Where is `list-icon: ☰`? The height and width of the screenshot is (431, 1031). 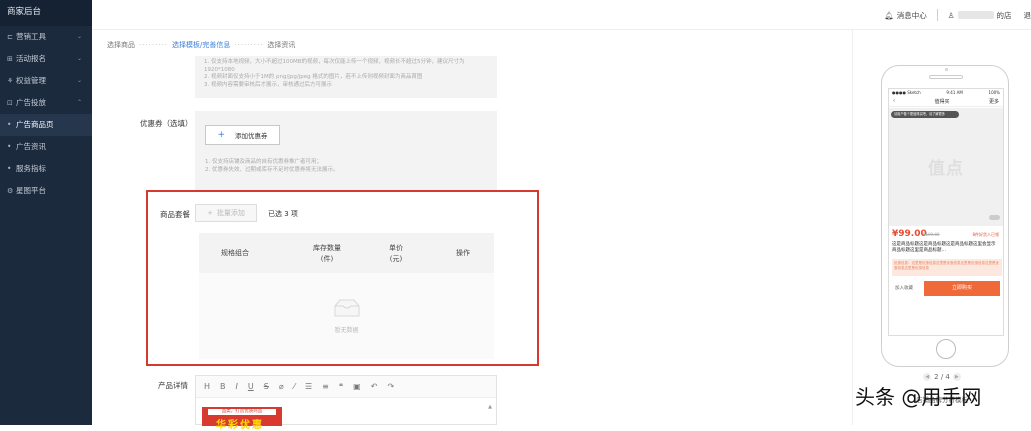 list-icon: ☰ is located at coordinates (308, 386).